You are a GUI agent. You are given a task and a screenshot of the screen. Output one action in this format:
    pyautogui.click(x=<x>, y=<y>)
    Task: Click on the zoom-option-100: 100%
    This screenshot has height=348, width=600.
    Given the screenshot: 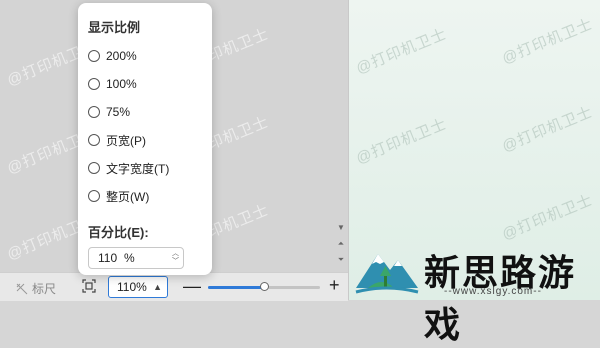 What is the action you would take?
    pyautogui.click(x=112, y=84)
    